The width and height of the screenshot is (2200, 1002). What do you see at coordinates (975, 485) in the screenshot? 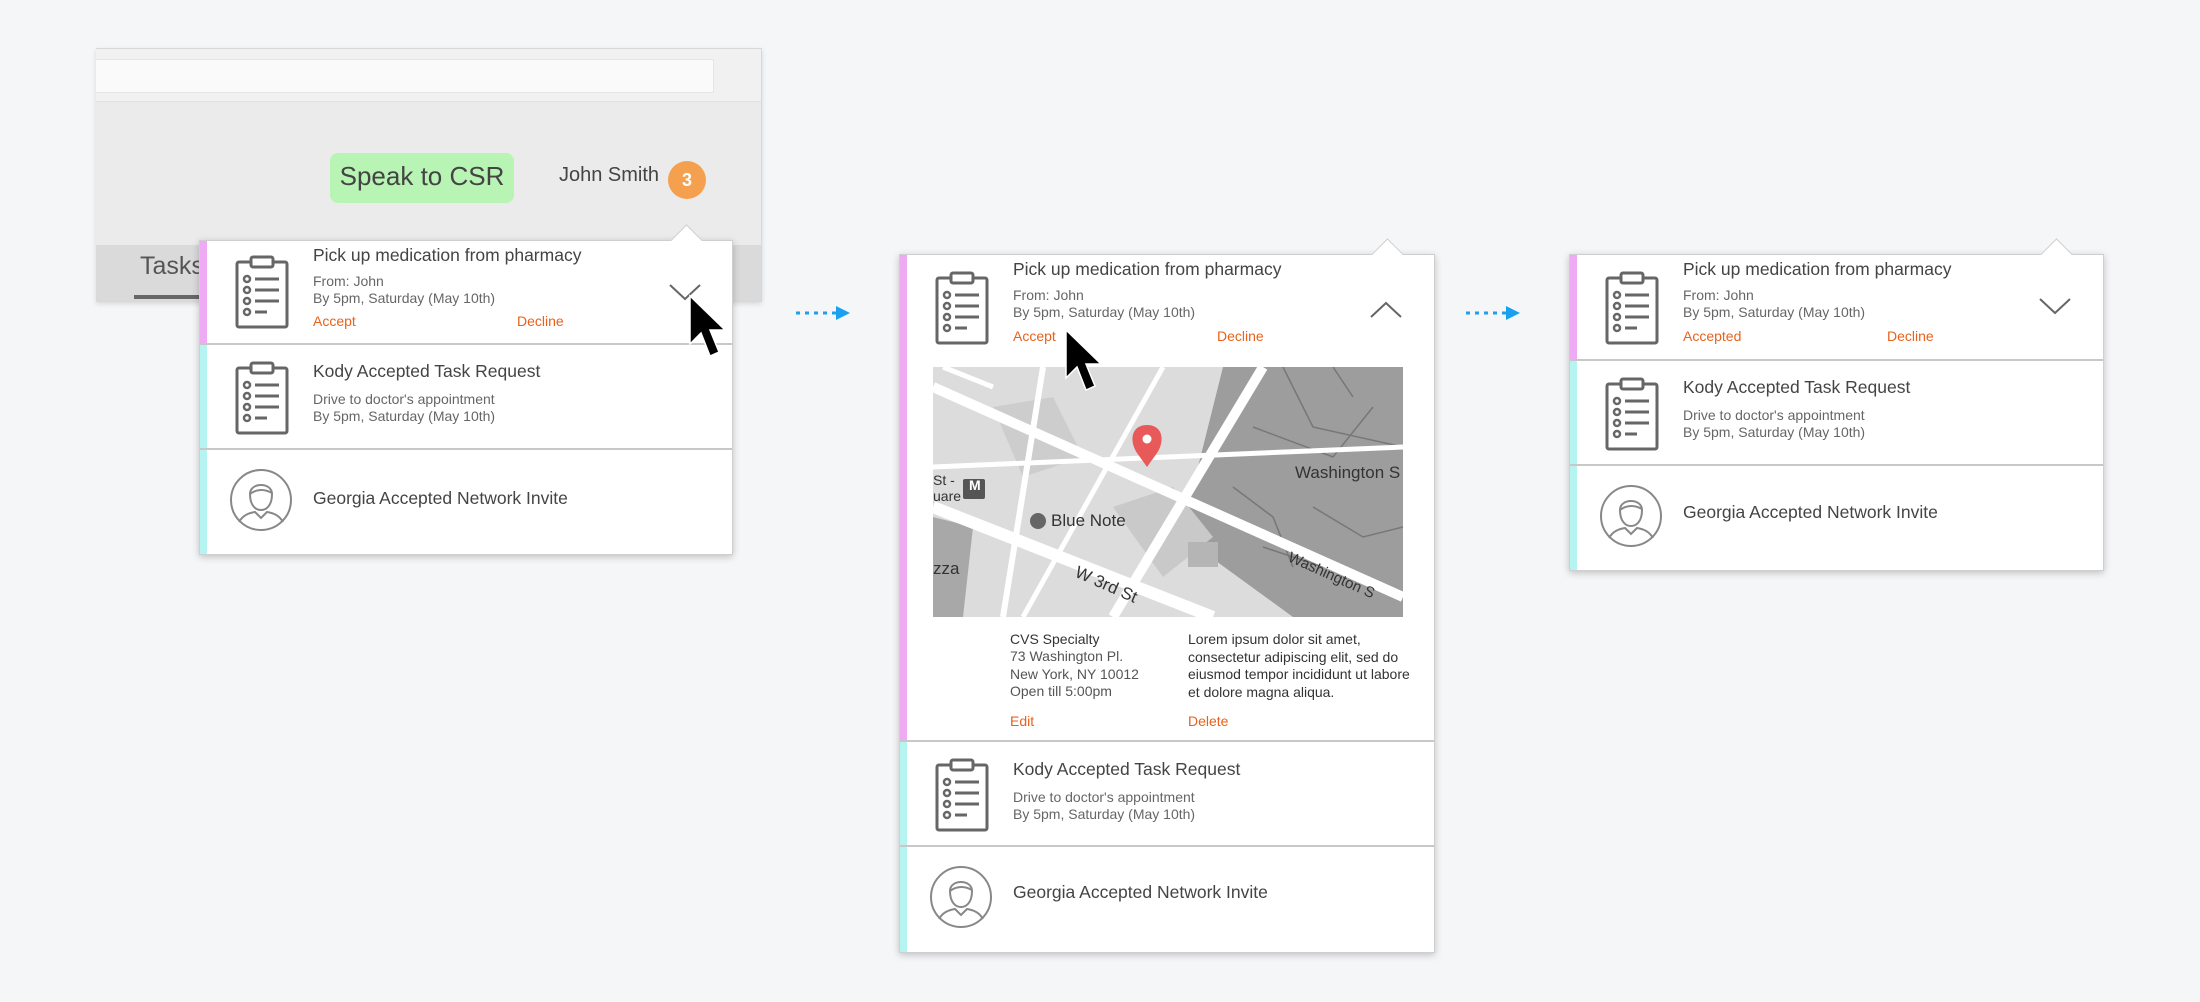
I see `metro-label: M` at bounding box center [975, 485].